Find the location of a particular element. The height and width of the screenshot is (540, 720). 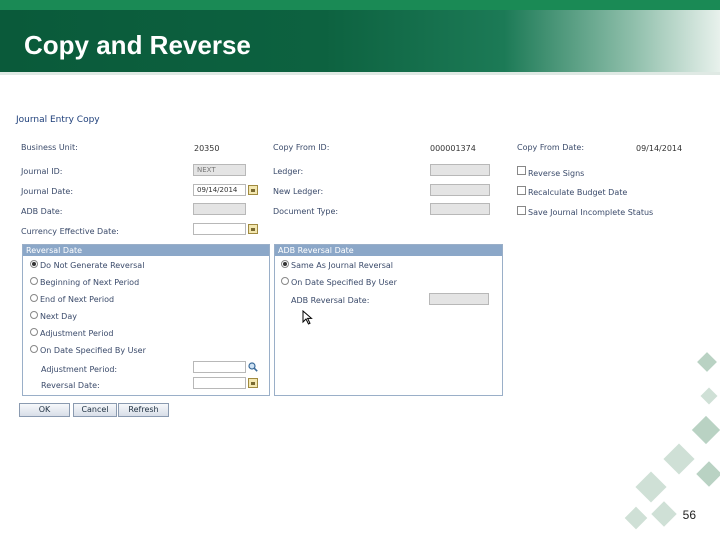

ledger-field is located at coordinates (460, 170).